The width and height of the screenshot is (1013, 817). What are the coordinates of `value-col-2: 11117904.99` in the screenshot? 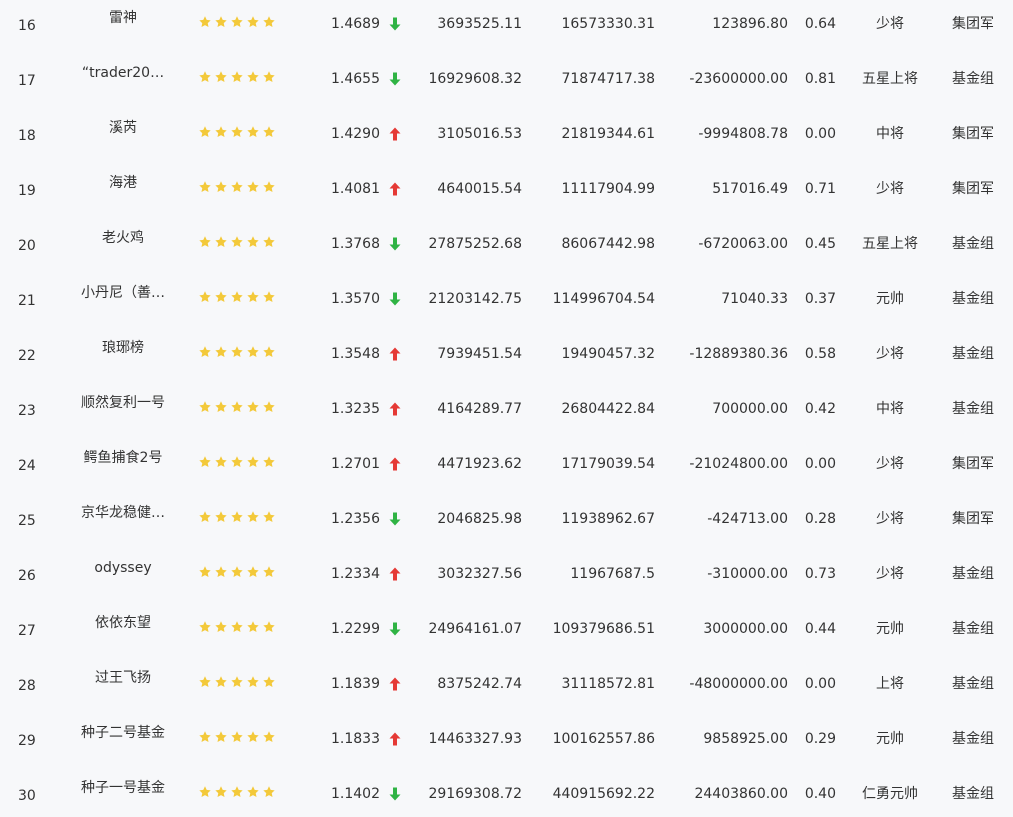 It's located at (608, 189).